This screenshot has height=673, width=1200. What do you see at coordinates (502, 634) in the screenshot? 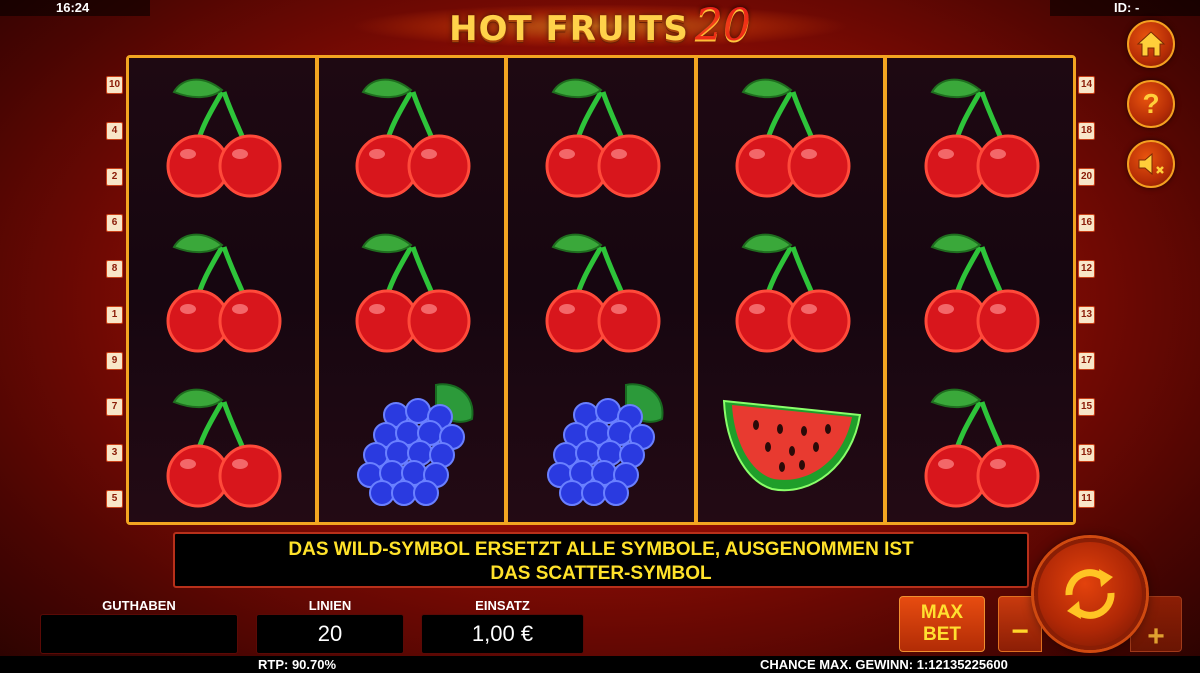
I see `bet-value: 1,00 €` at bounding box center [502, 634].